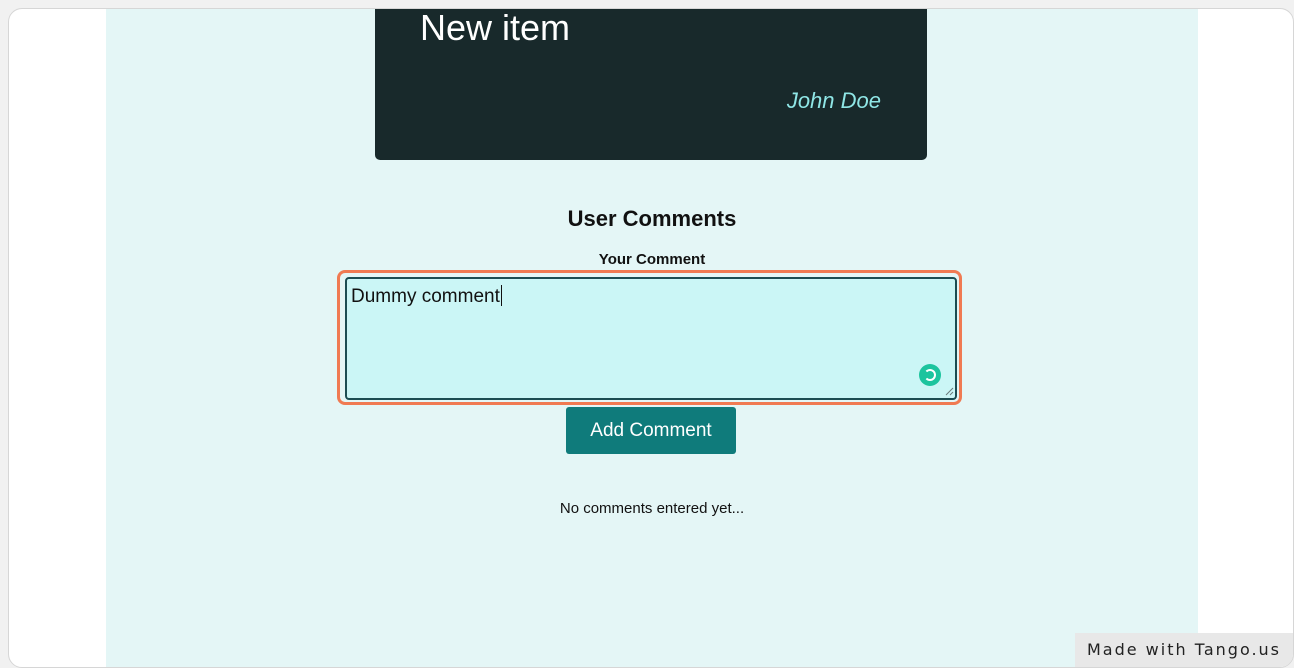 The width and height of the screenshot is (1294, 668). I want to click on comment-text: Dummy comment, so click(425, 296).